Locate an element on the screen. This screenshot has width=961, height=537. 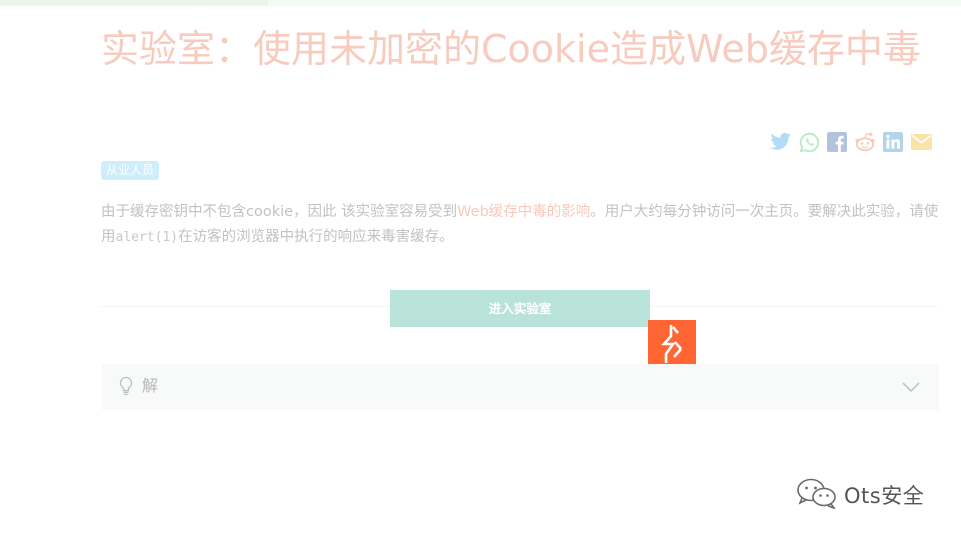
payload-code: alert(1) is located at coordinates (147, 237).